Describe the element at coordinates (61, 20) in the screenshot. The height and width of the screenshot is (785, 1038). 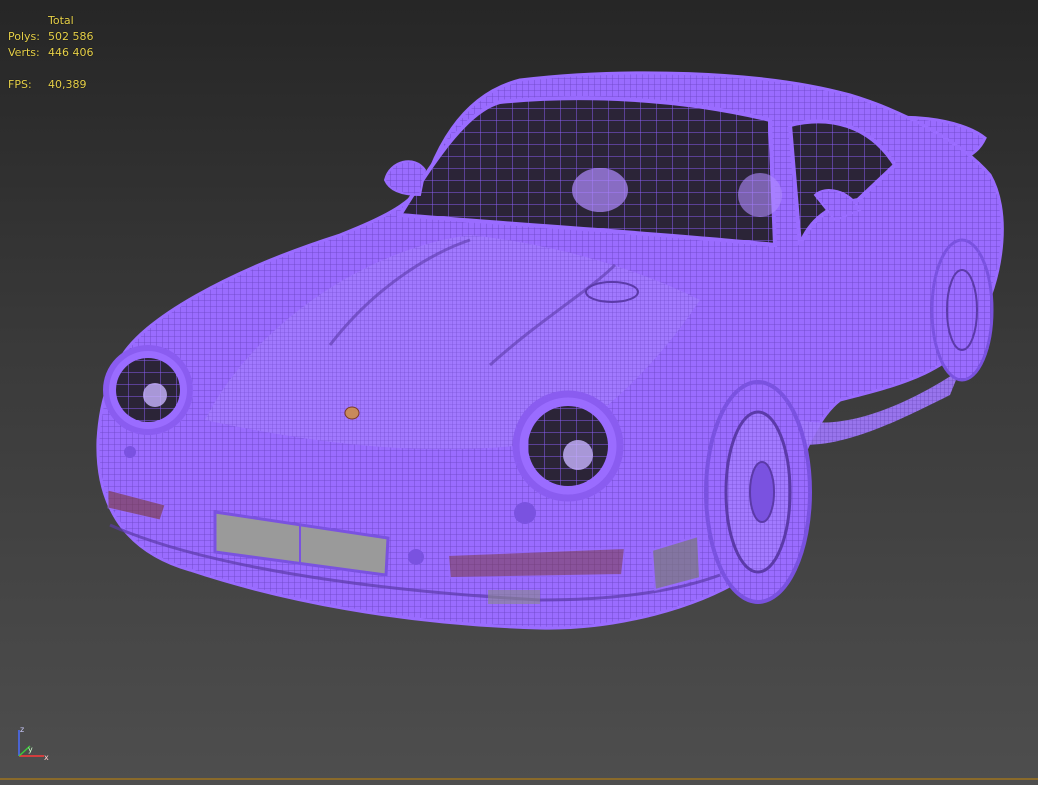
I see `stats-header: Total` at that location.